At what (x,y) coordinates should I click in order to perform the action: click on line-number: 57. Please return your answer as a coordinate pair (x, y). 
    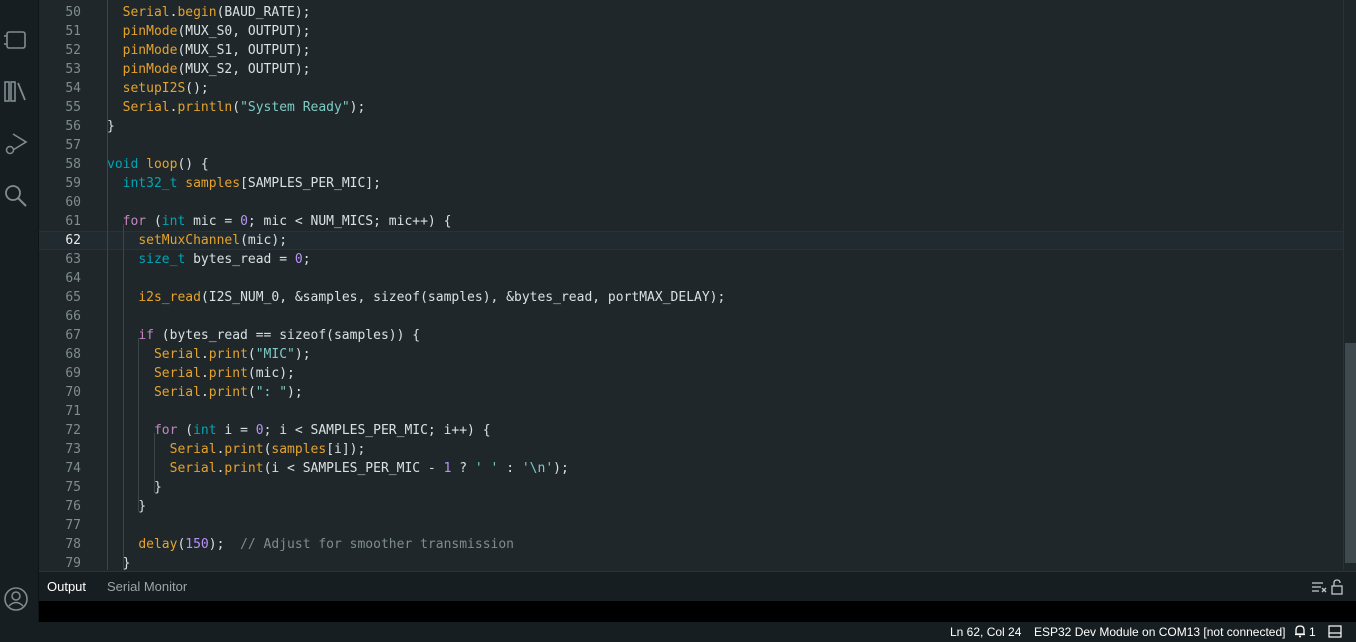
    Looking at the image, I should click on (73, 145).